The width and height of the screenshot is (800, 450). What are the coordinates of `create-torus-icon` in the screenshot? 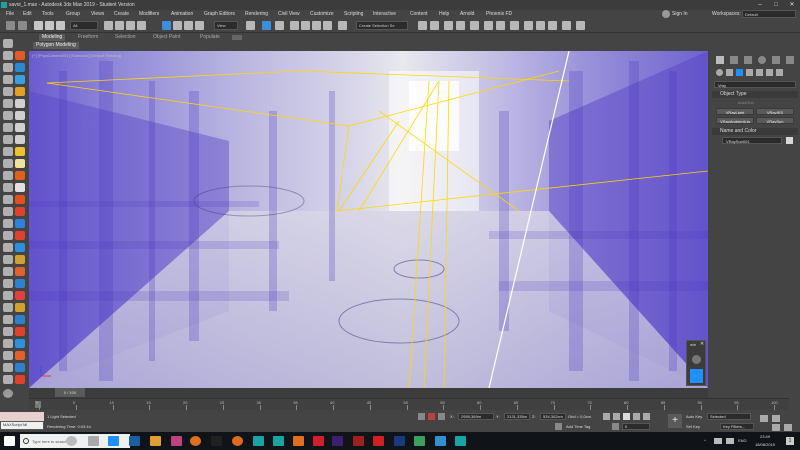 It's located at (20, 79).